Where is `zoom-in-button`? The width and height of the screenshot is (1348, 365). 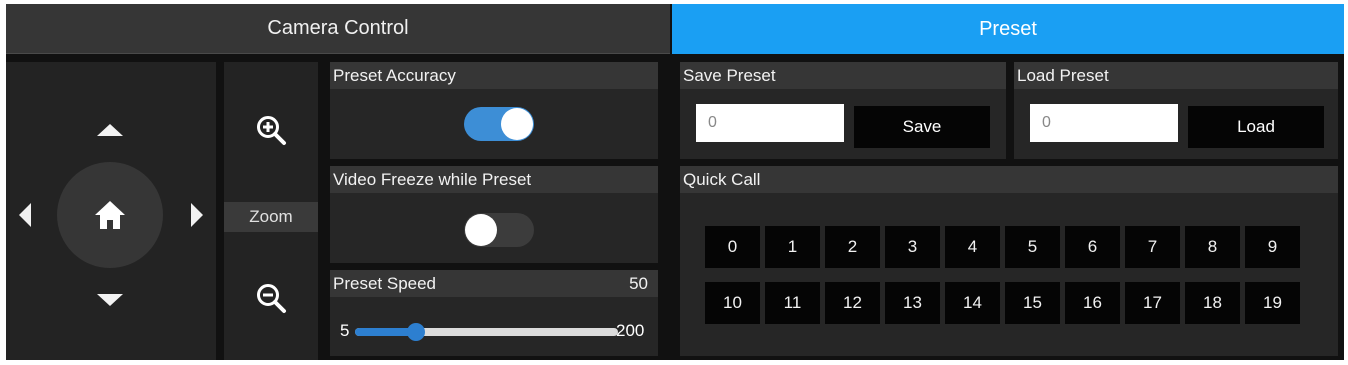 zoom-in-button is located at coordinates (271, 130).